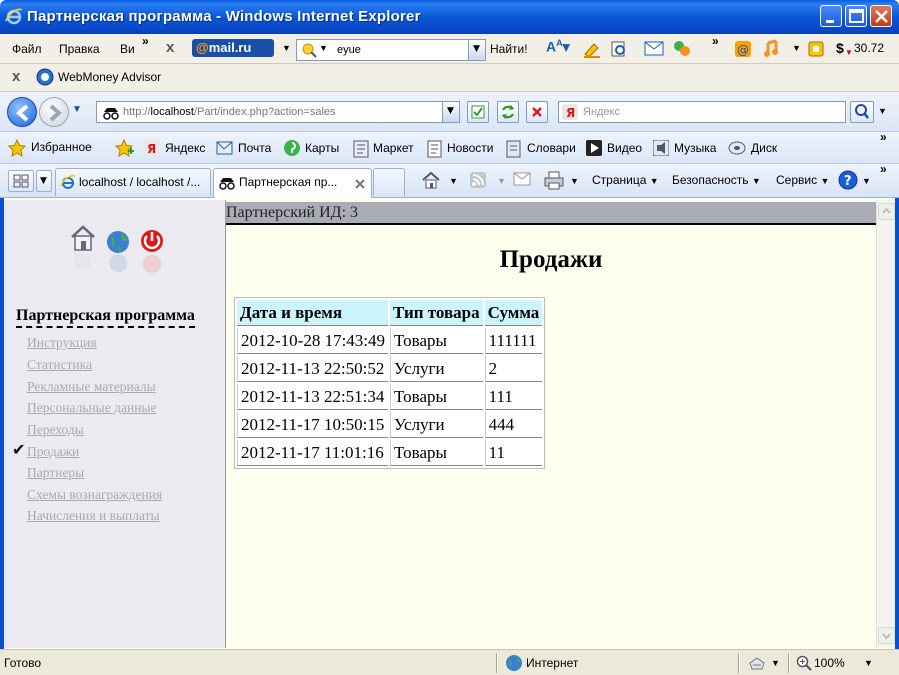 The height and width of the screenshot is (675, 899). I want to click on mailru-dropdown-arrow: ▼, so click(286, 48).